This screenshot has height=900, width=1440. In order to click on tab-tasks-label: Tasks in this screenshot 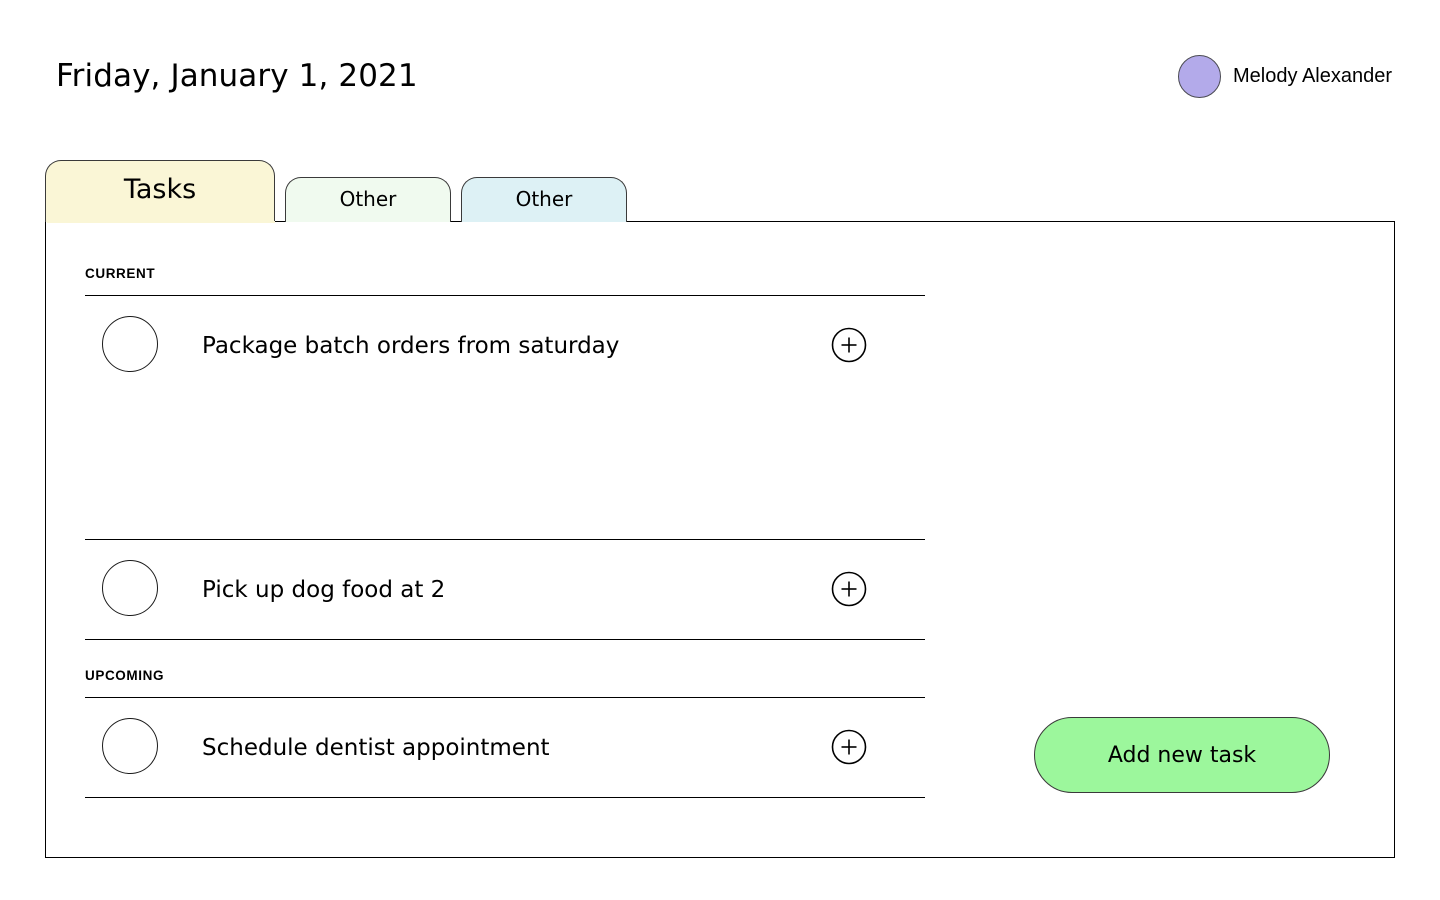, I will do `click(160, 189)`.